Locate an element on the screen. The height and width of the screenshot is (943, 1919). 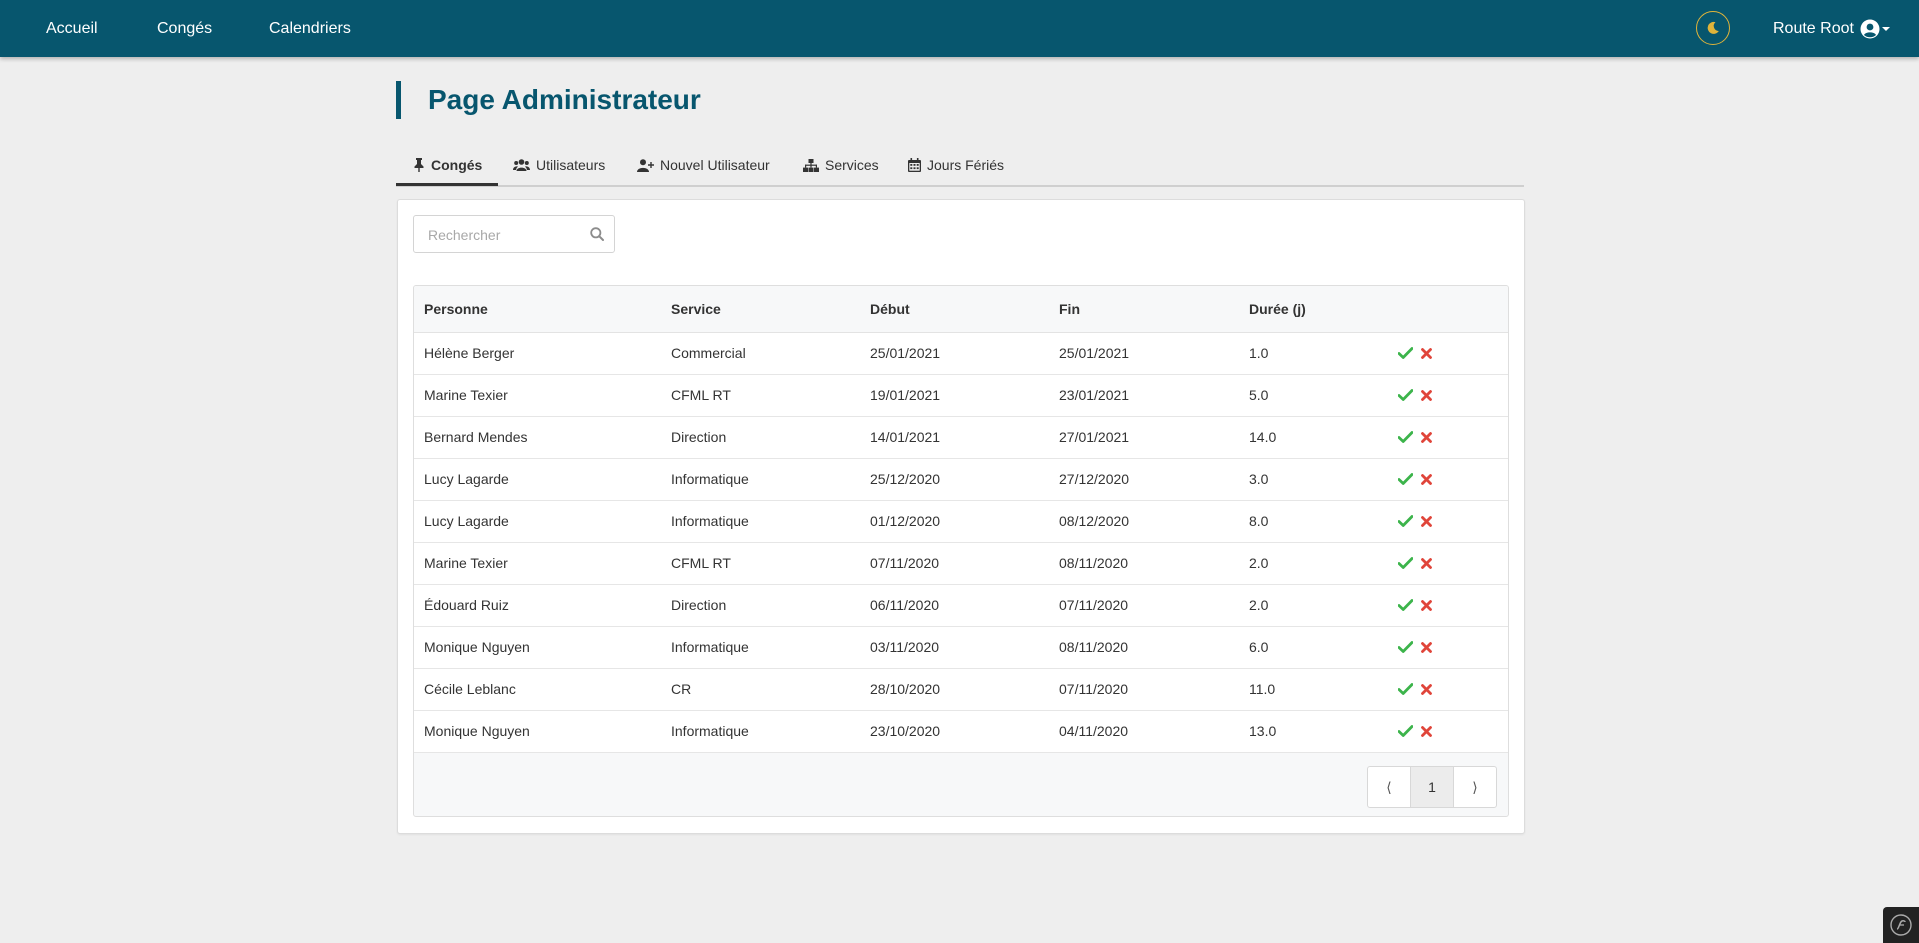
column-header-fin: Fin is located at coordinates (1144, 309).